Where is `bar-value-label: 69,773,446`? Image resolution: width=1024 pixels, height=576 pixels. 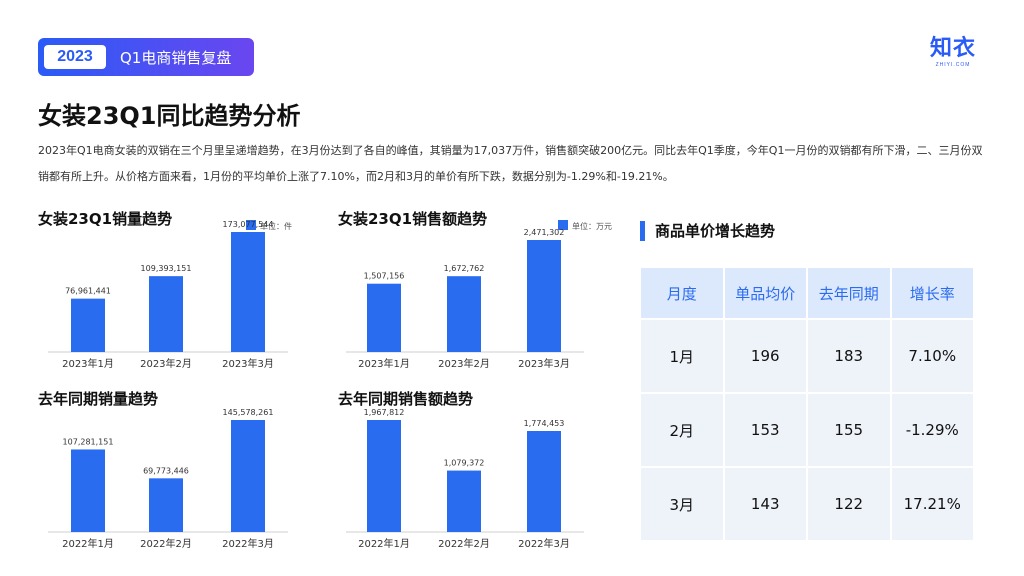 bar-value-label: 69,773,446 is located at coordinates (166, 470).